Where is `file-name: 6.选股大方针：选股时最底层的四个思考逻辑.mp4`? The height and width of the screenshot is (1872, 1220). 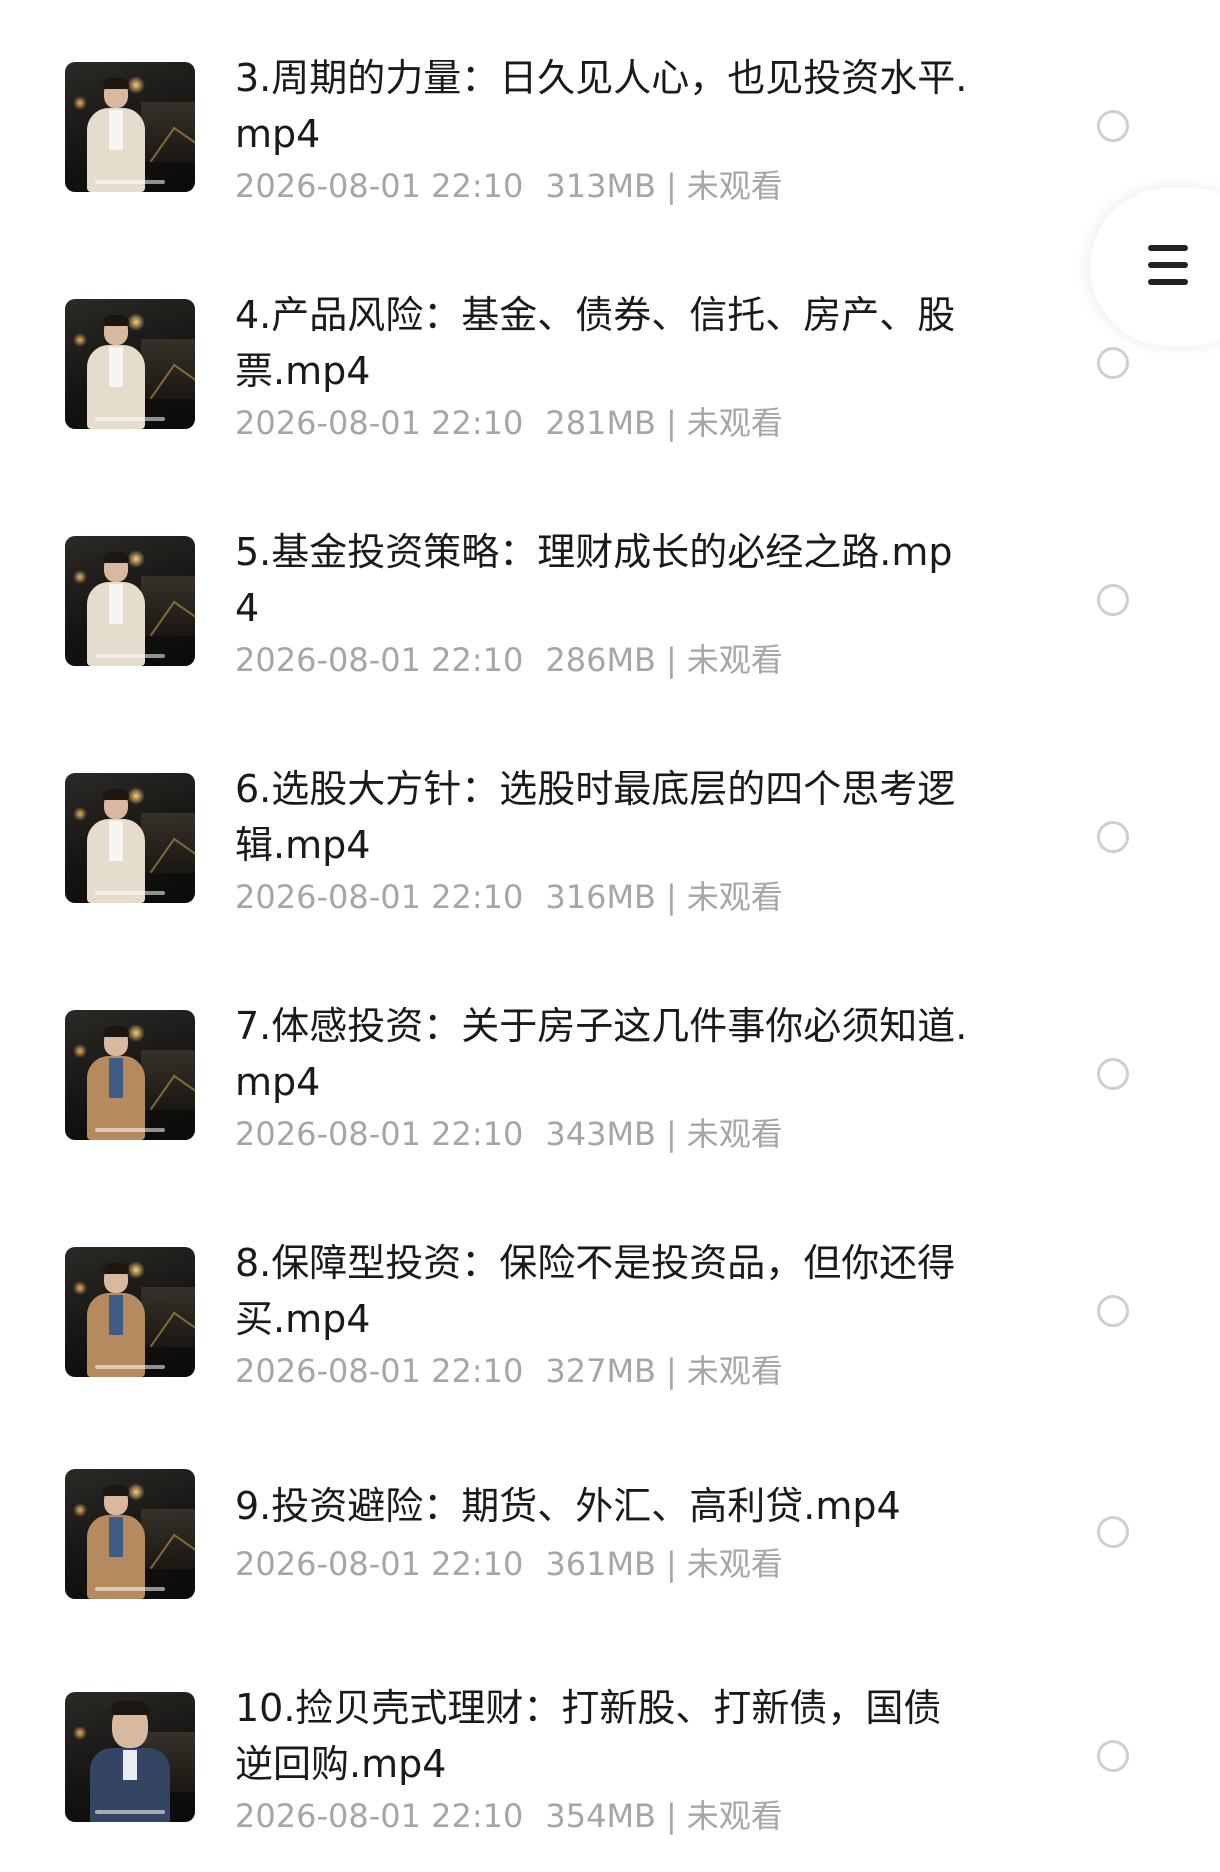
file-name: 6.选股大方针：选股时最底层的四个思考逻辑.mp4 is located at coordinates (602, 817).